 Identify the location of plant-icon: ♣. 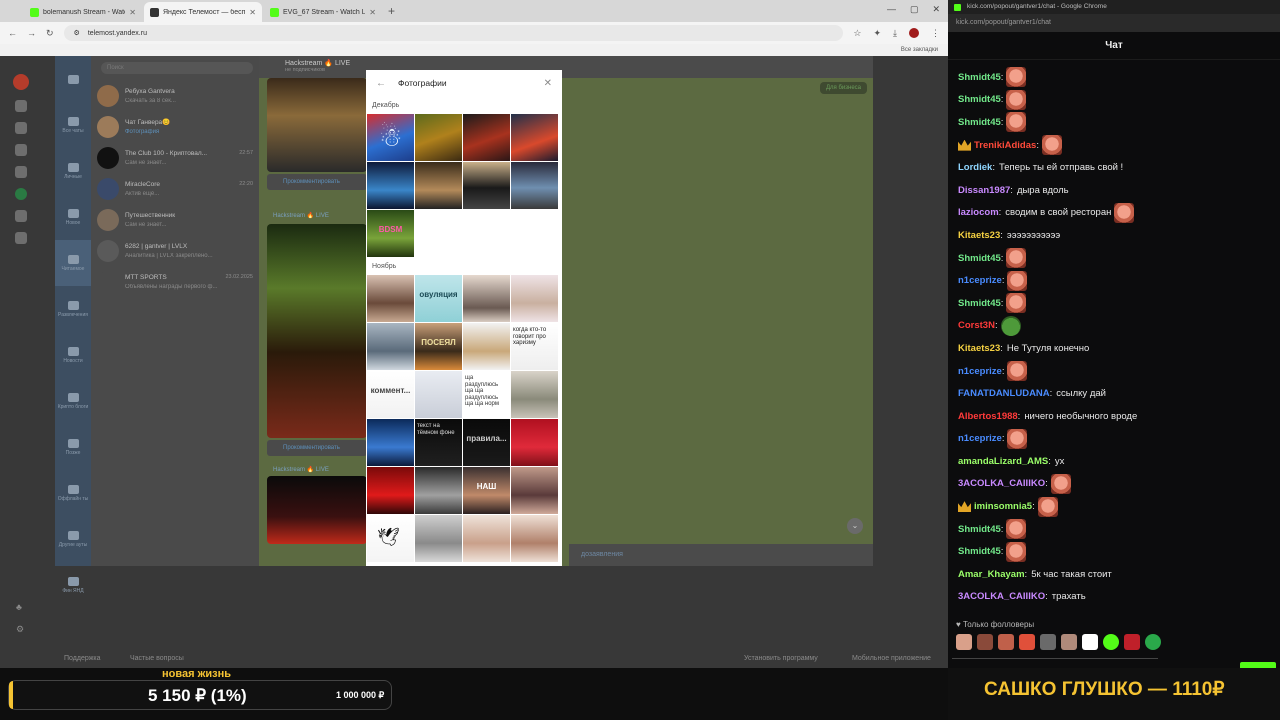
(19, 607).